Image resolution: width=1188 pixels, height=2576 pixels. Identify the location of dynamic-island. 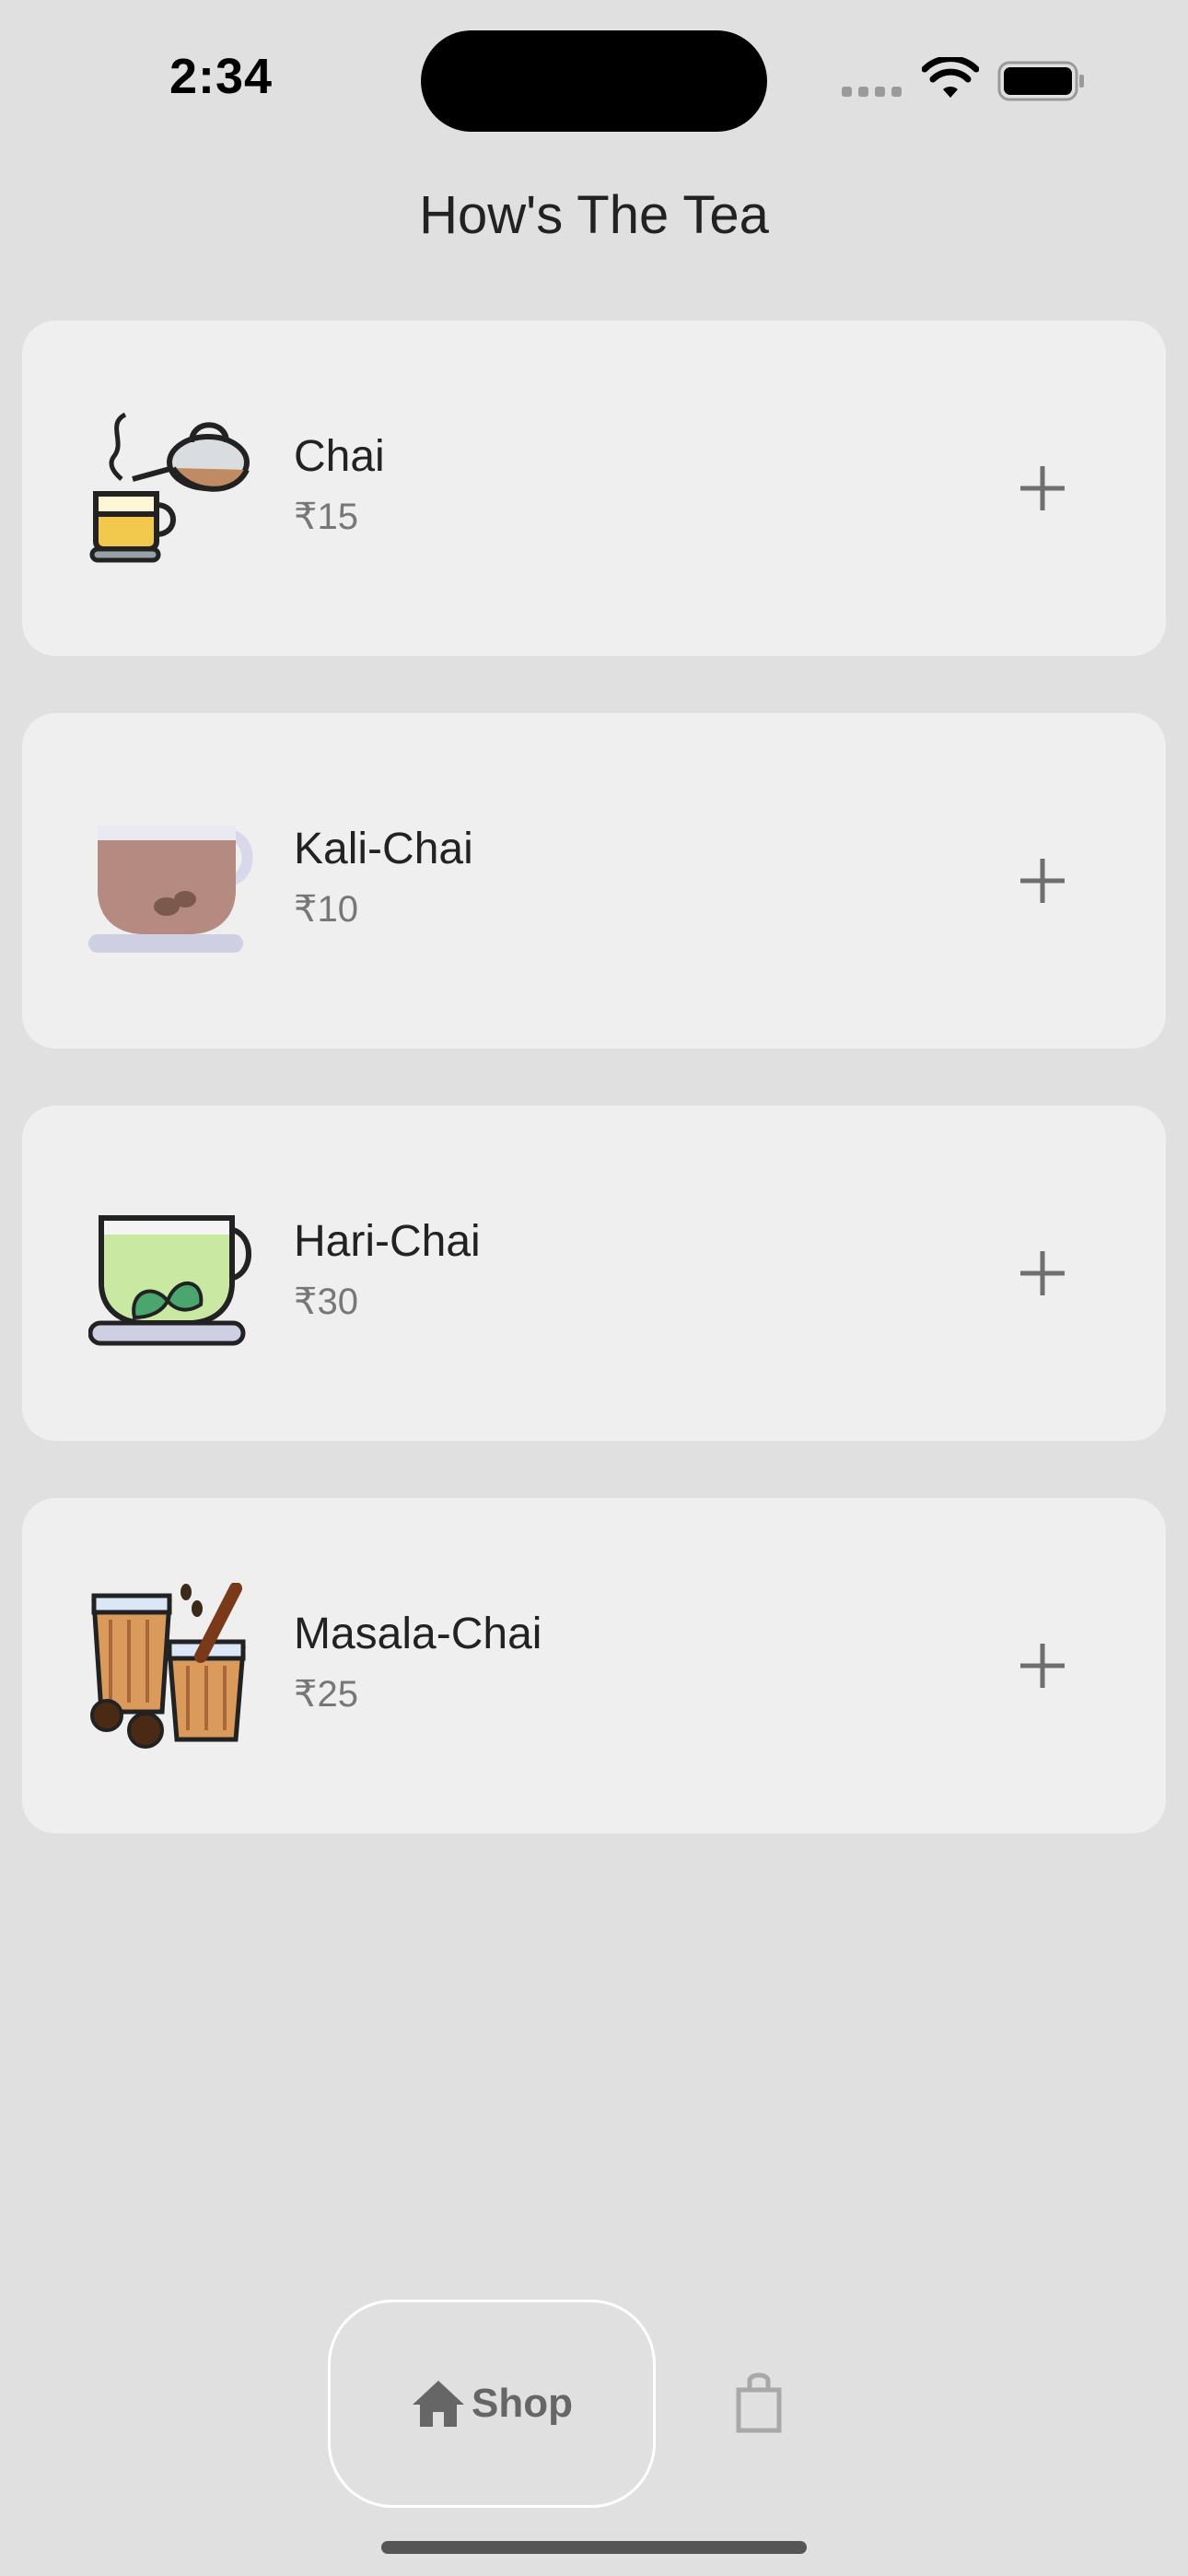
(594, 81).